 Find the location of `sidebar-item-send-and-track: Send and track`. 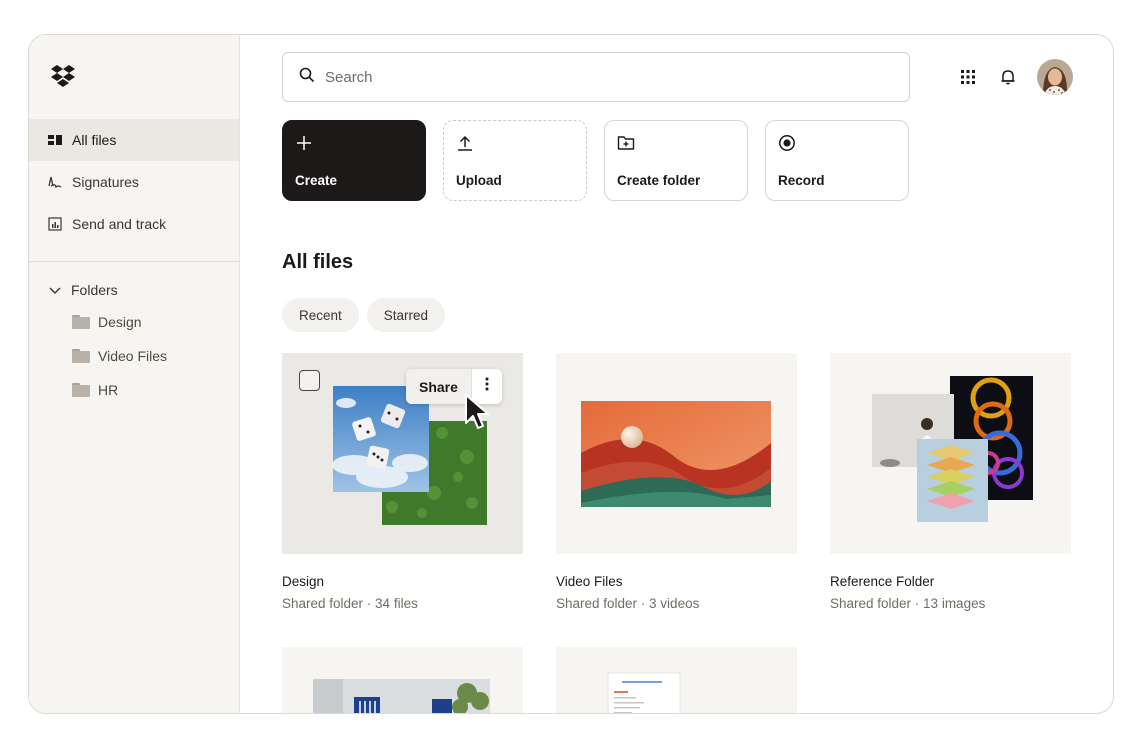

sidebar-item-send-and-track: Send and track is located at coordinates (134, 224).